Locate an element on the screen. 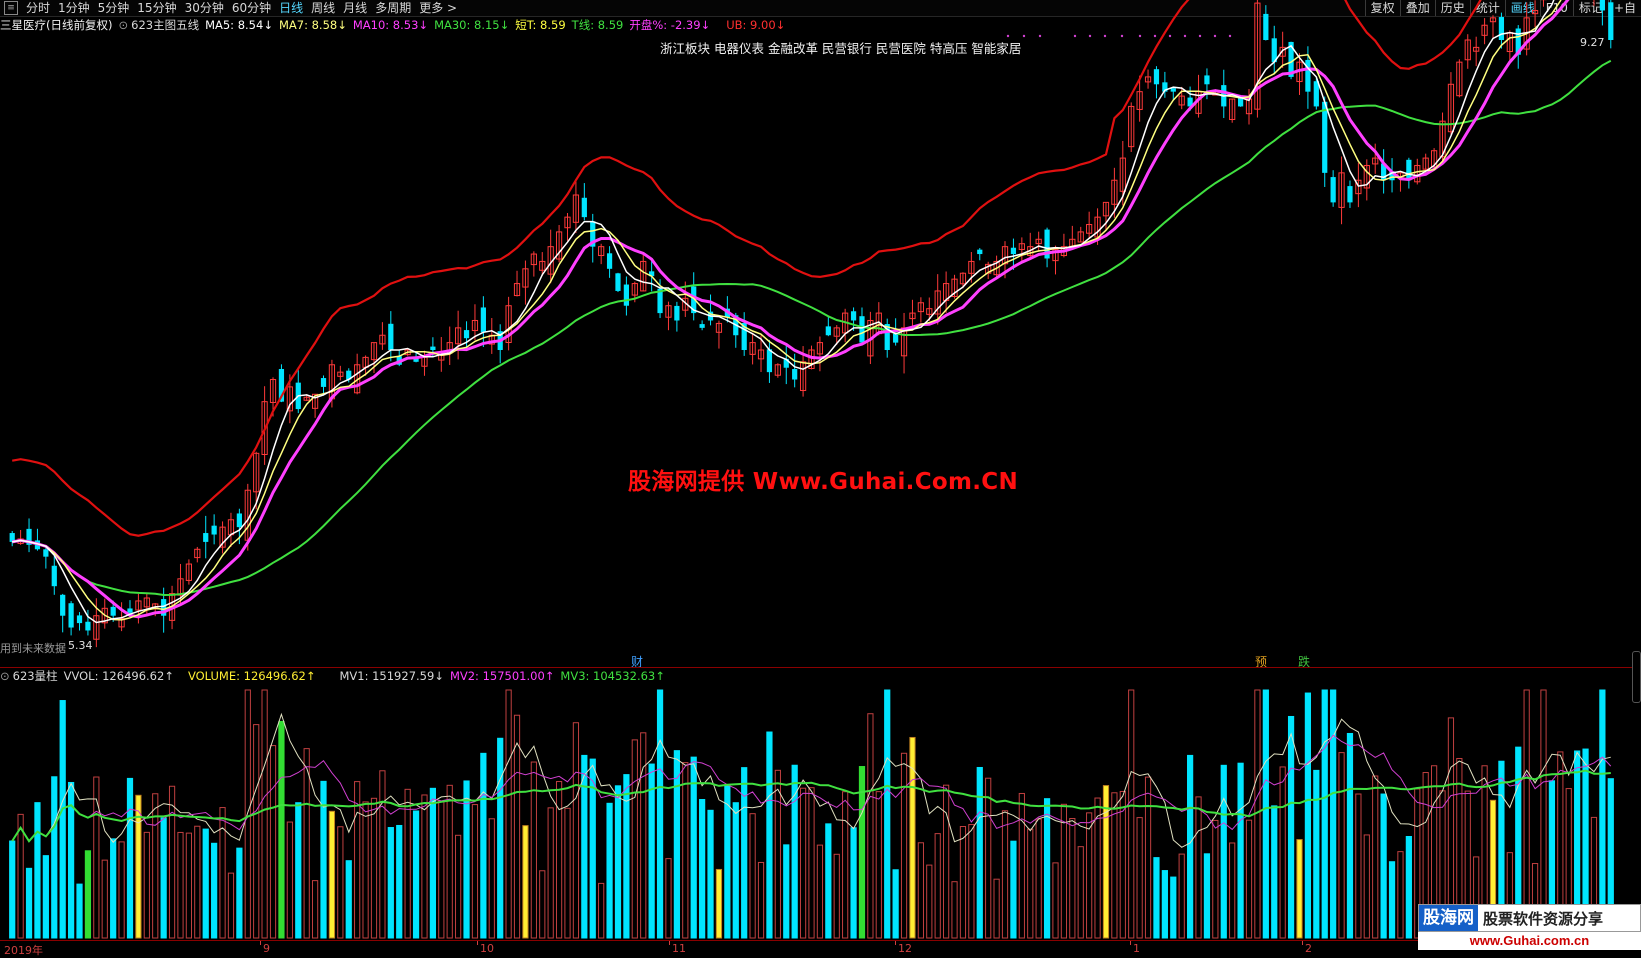 This screenshot has height=958, width=1641. axis-label: 10 is located at coordinates (487, 948).